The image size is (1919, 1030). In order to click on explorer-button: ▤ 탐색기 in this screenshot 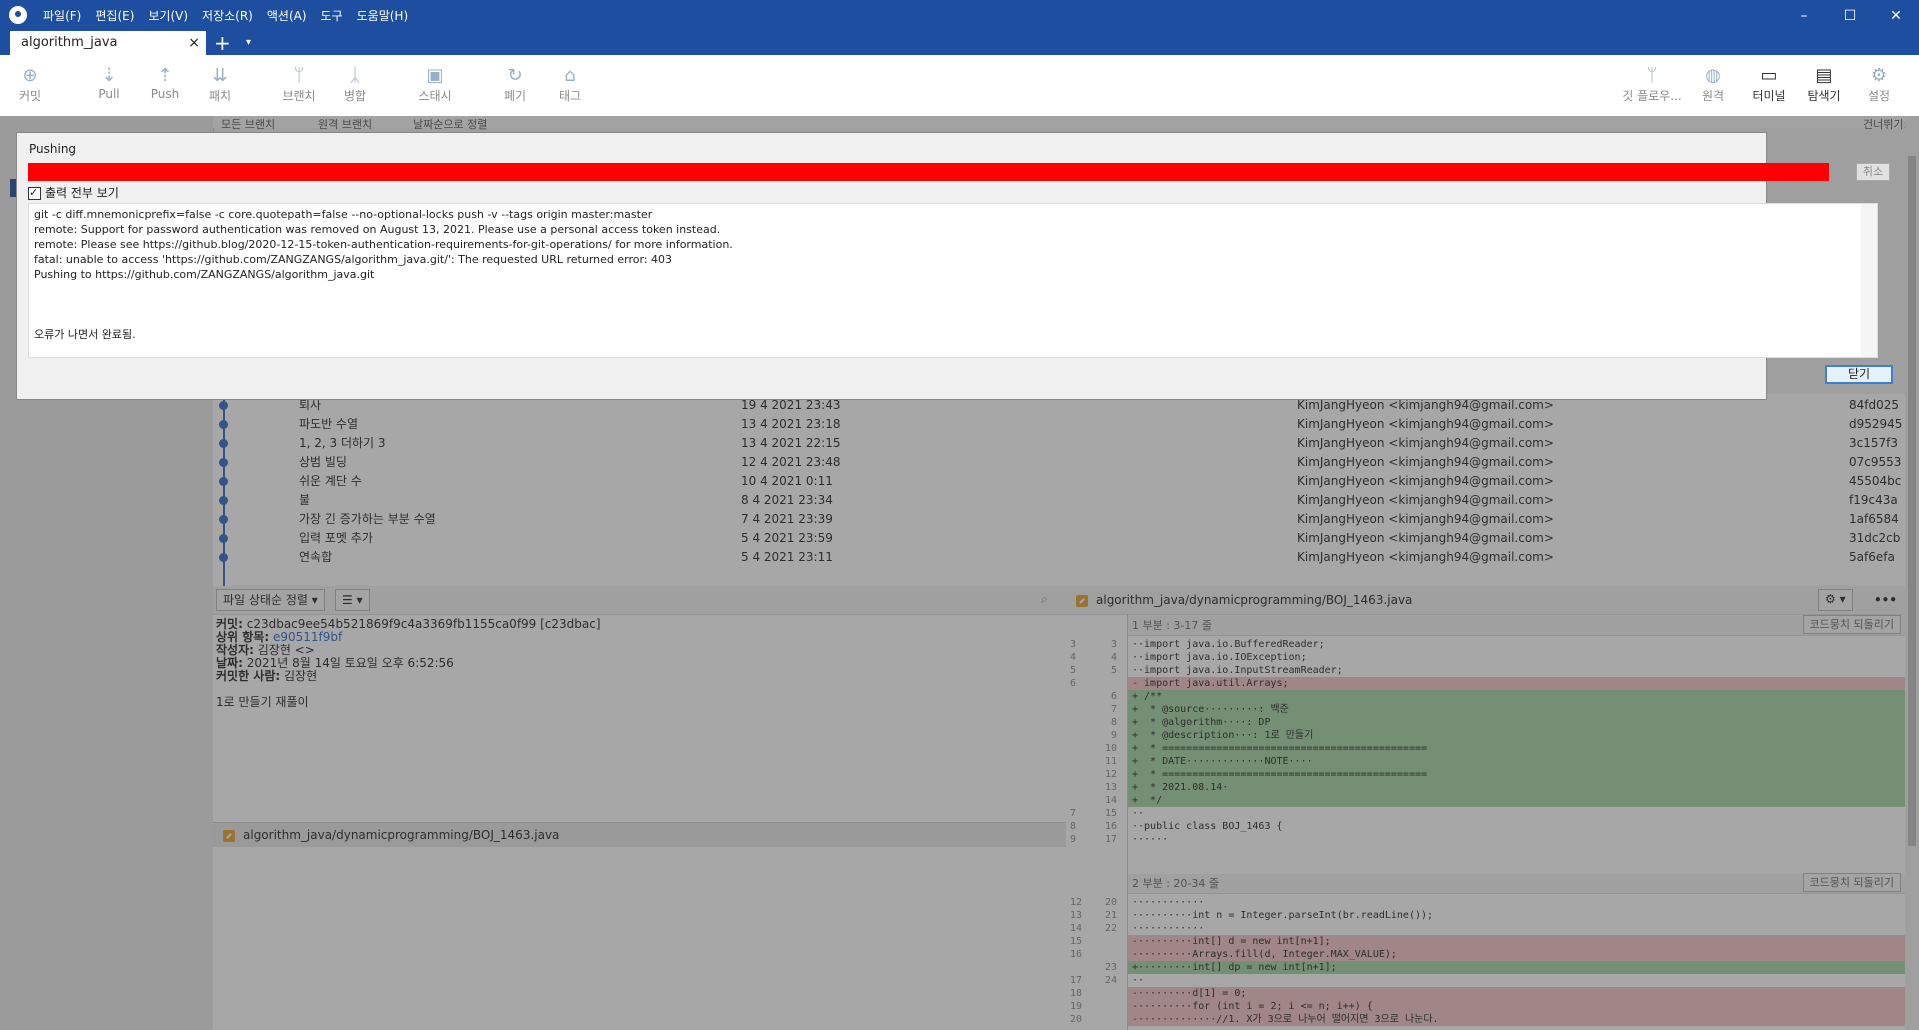, I will do `click(1824, 84)`.